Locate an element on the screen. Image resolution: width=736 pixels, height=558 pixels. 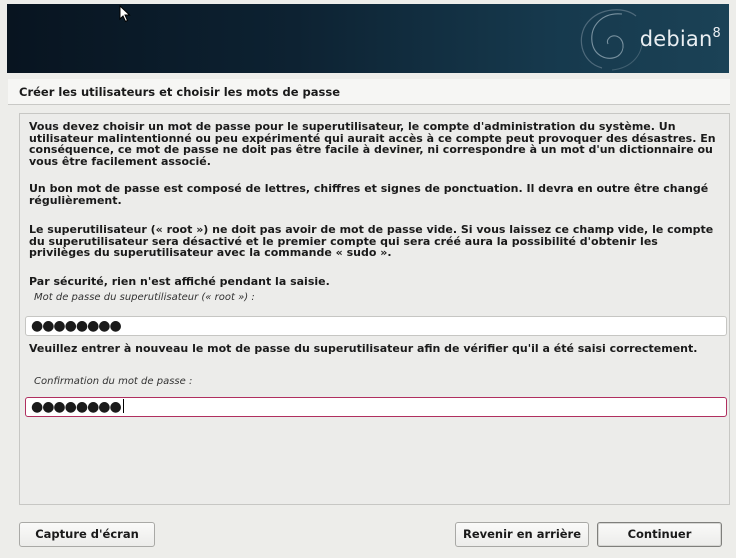
screenshot-button: Capture d'écran is located at coordinates (87, 534).